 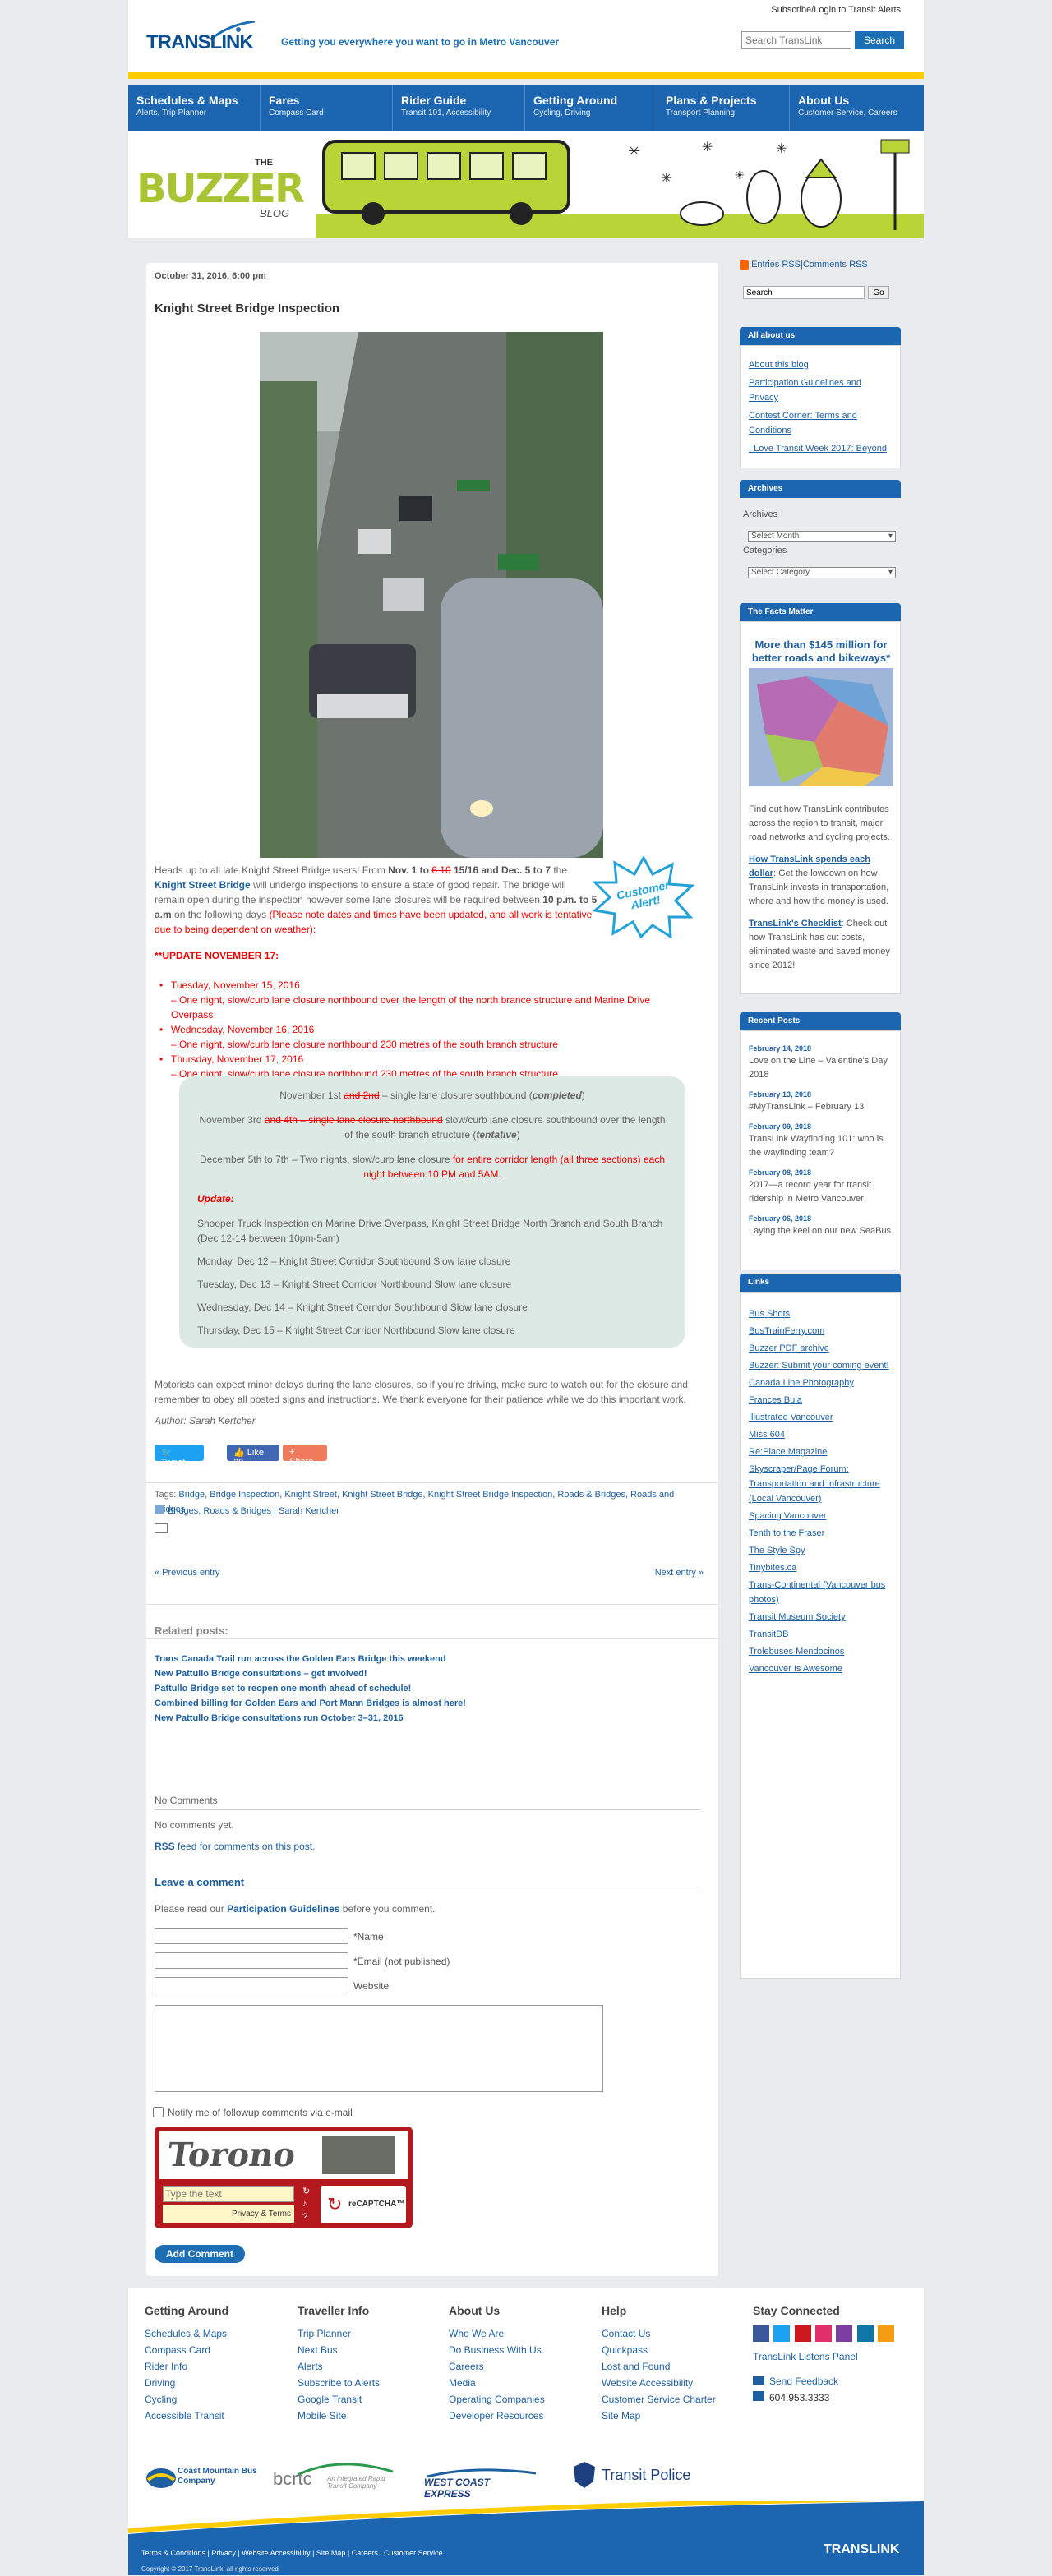 I want to click on sidebar-link: Miss 604, so click(x=820, y=1434).